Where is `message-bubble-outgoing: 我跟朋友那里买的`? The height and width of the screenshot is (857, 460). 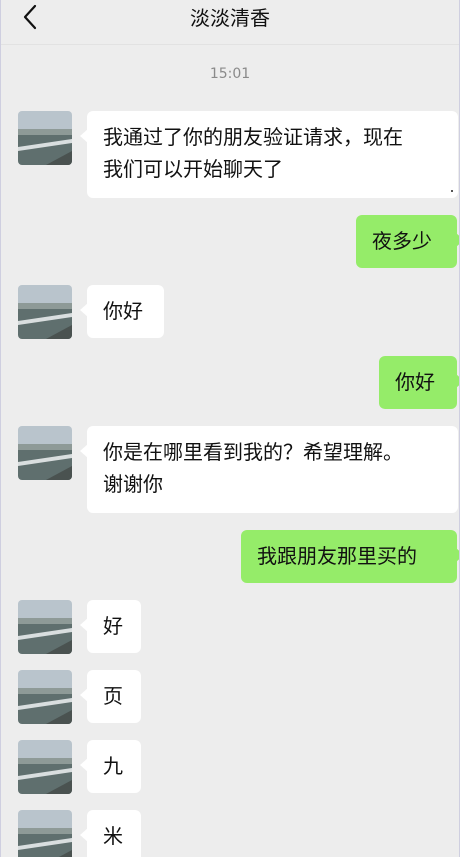 message-bubble-outgoing: 我跟朋友那里买的 is located at coordinates (350, 556).